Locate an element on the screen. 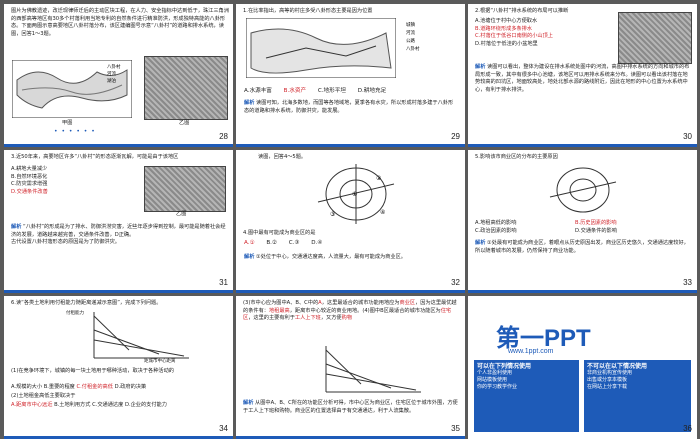 This screenshot has height=439, width=700. slide-dots: • • • • • • is located at coordinates (75, 131).